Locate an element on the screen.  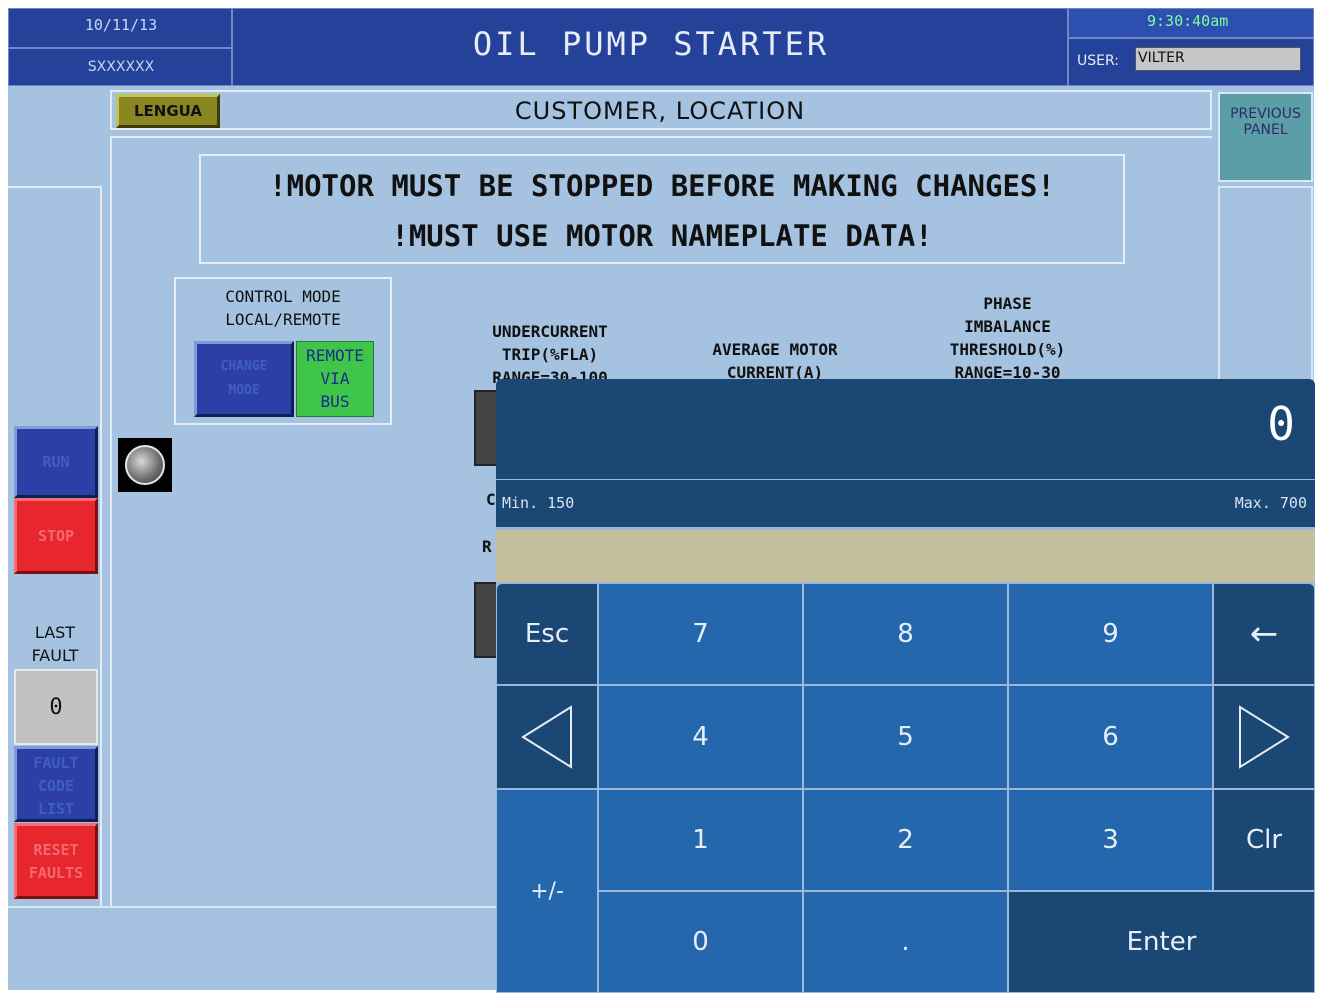
language-button: LENGUA is located at coordinates (168, 111).